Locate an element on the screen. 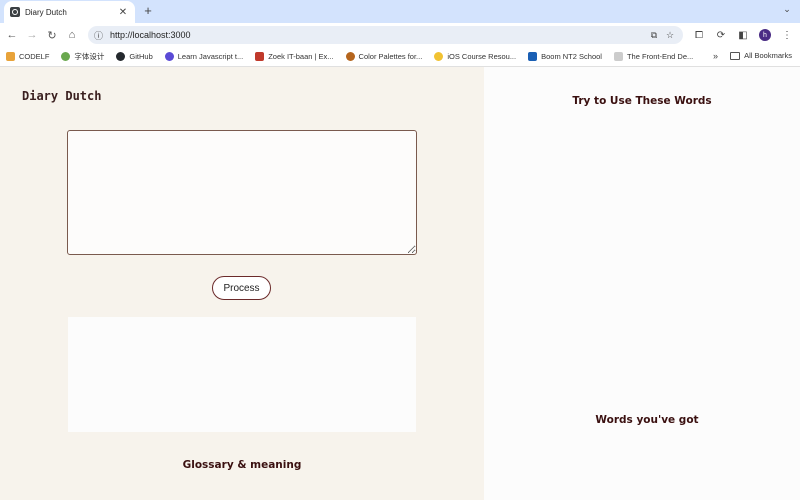 Image resolution: width=800 pixels, height=500 pixels. extensions-icon: ⧠ is located at coordinates (699, 35).